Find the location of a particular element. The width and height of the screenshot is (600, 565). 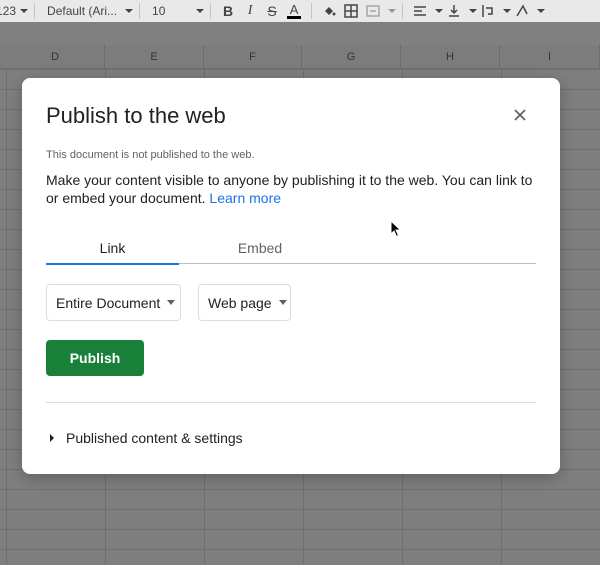

section-divider is located at coordinates (291, 402).